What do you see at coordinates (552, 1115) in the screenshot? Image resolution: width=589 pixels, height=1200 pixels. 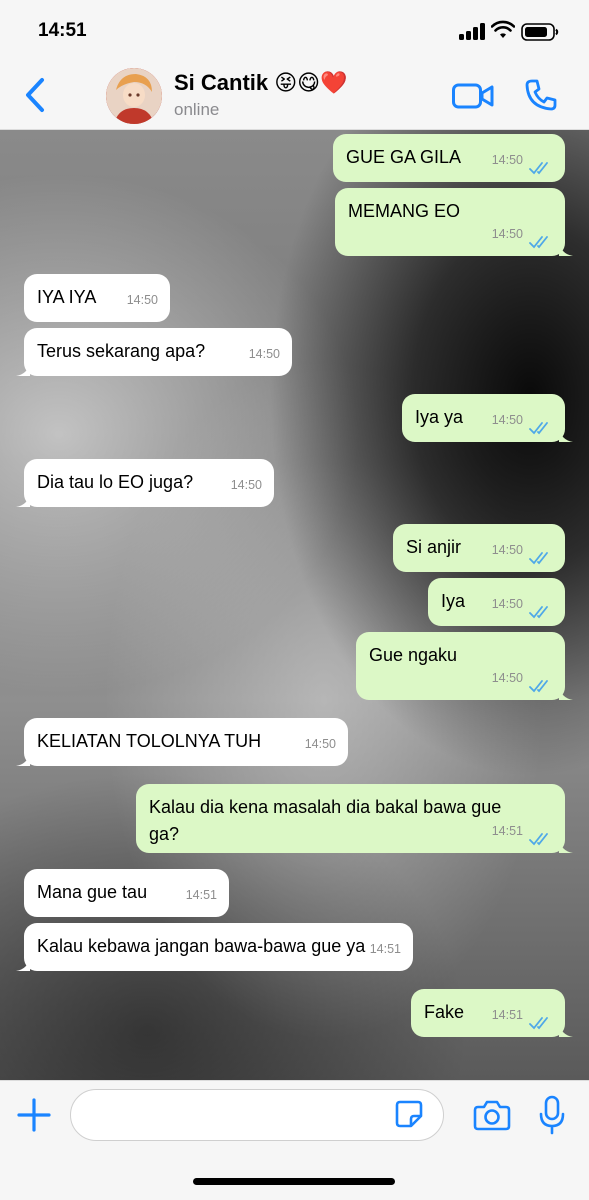 I see `microphone-icon` at bounding box center [552, 1115].